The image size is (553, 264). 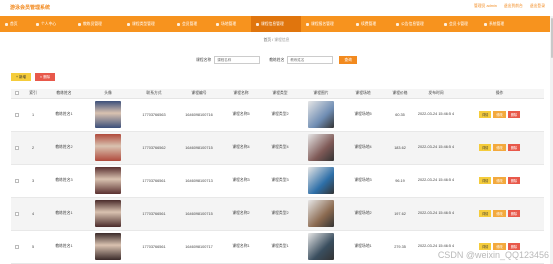 I want to click on delete-button-label: 删除, so click(x=47, y=76).